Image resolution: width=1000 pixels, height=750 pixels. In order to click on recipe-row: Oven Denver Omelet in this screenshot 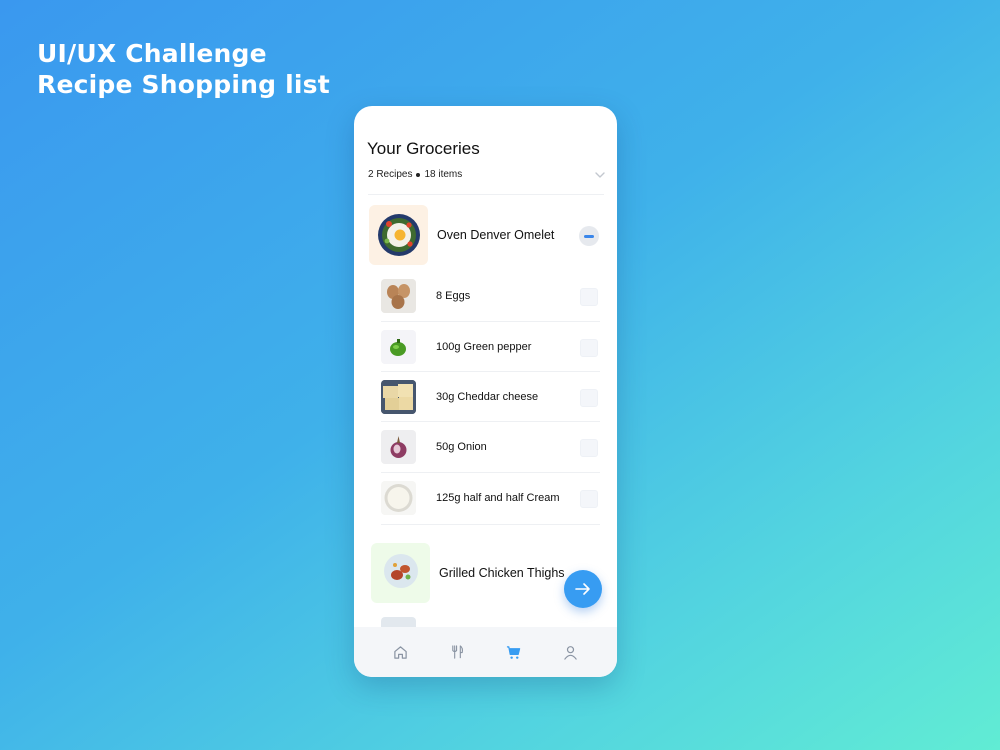, I will do `click(489, 235)`.